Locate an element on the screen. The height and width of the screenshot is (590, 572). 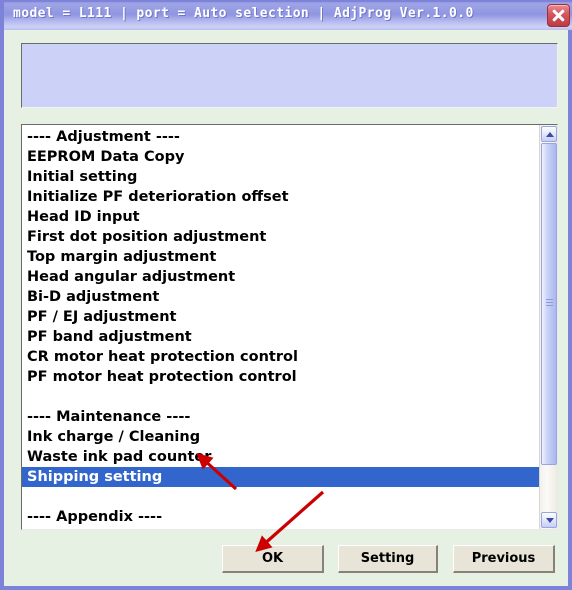
list-item: Initial setting is located at coordinates (281, 177).